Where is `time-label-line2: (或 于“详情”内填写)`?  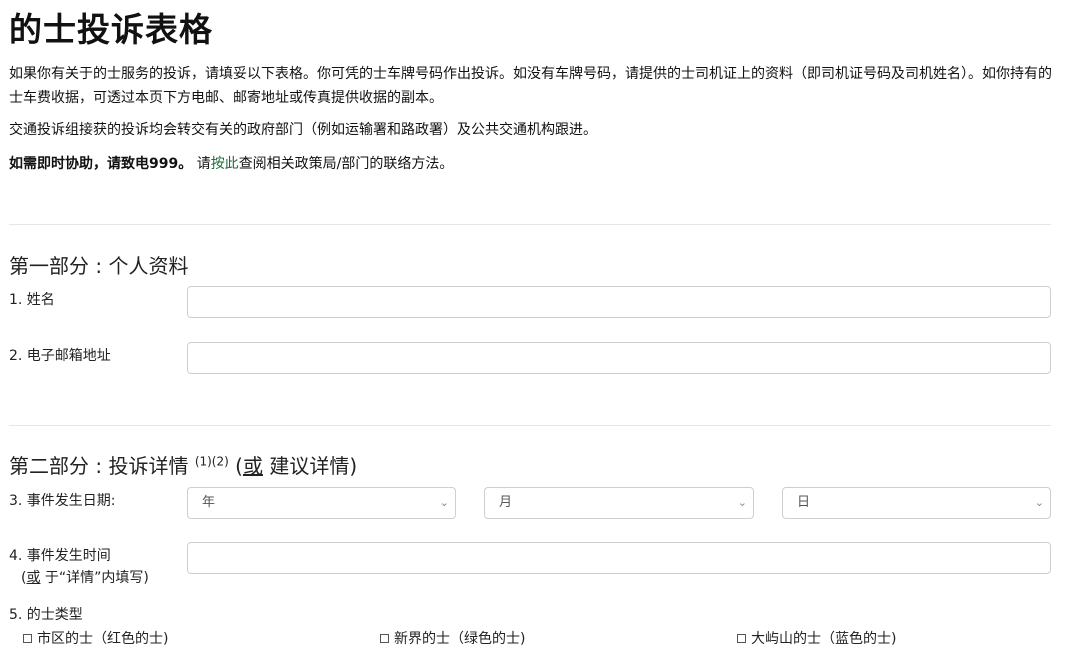 time-label-line2: (或 于“详情”内填写) is located at coordinates (79, 578).